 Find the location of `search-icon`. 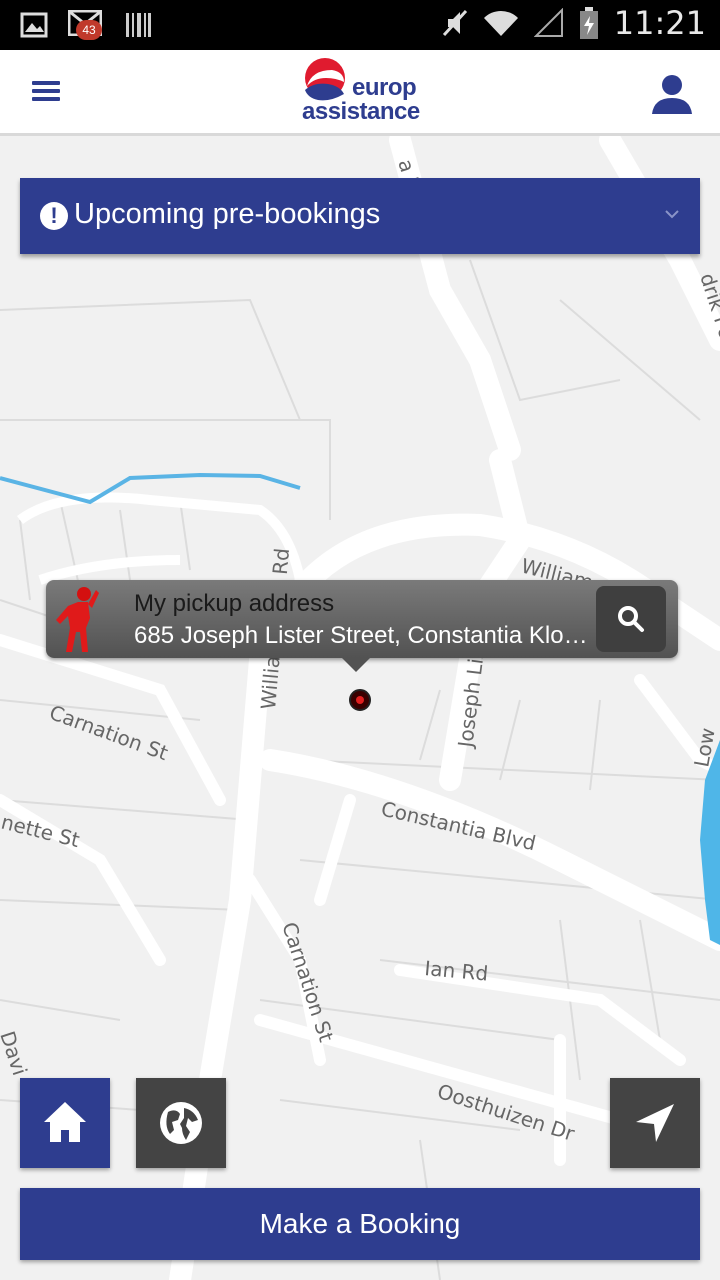

search-icon is located at coordinates (631, 619).